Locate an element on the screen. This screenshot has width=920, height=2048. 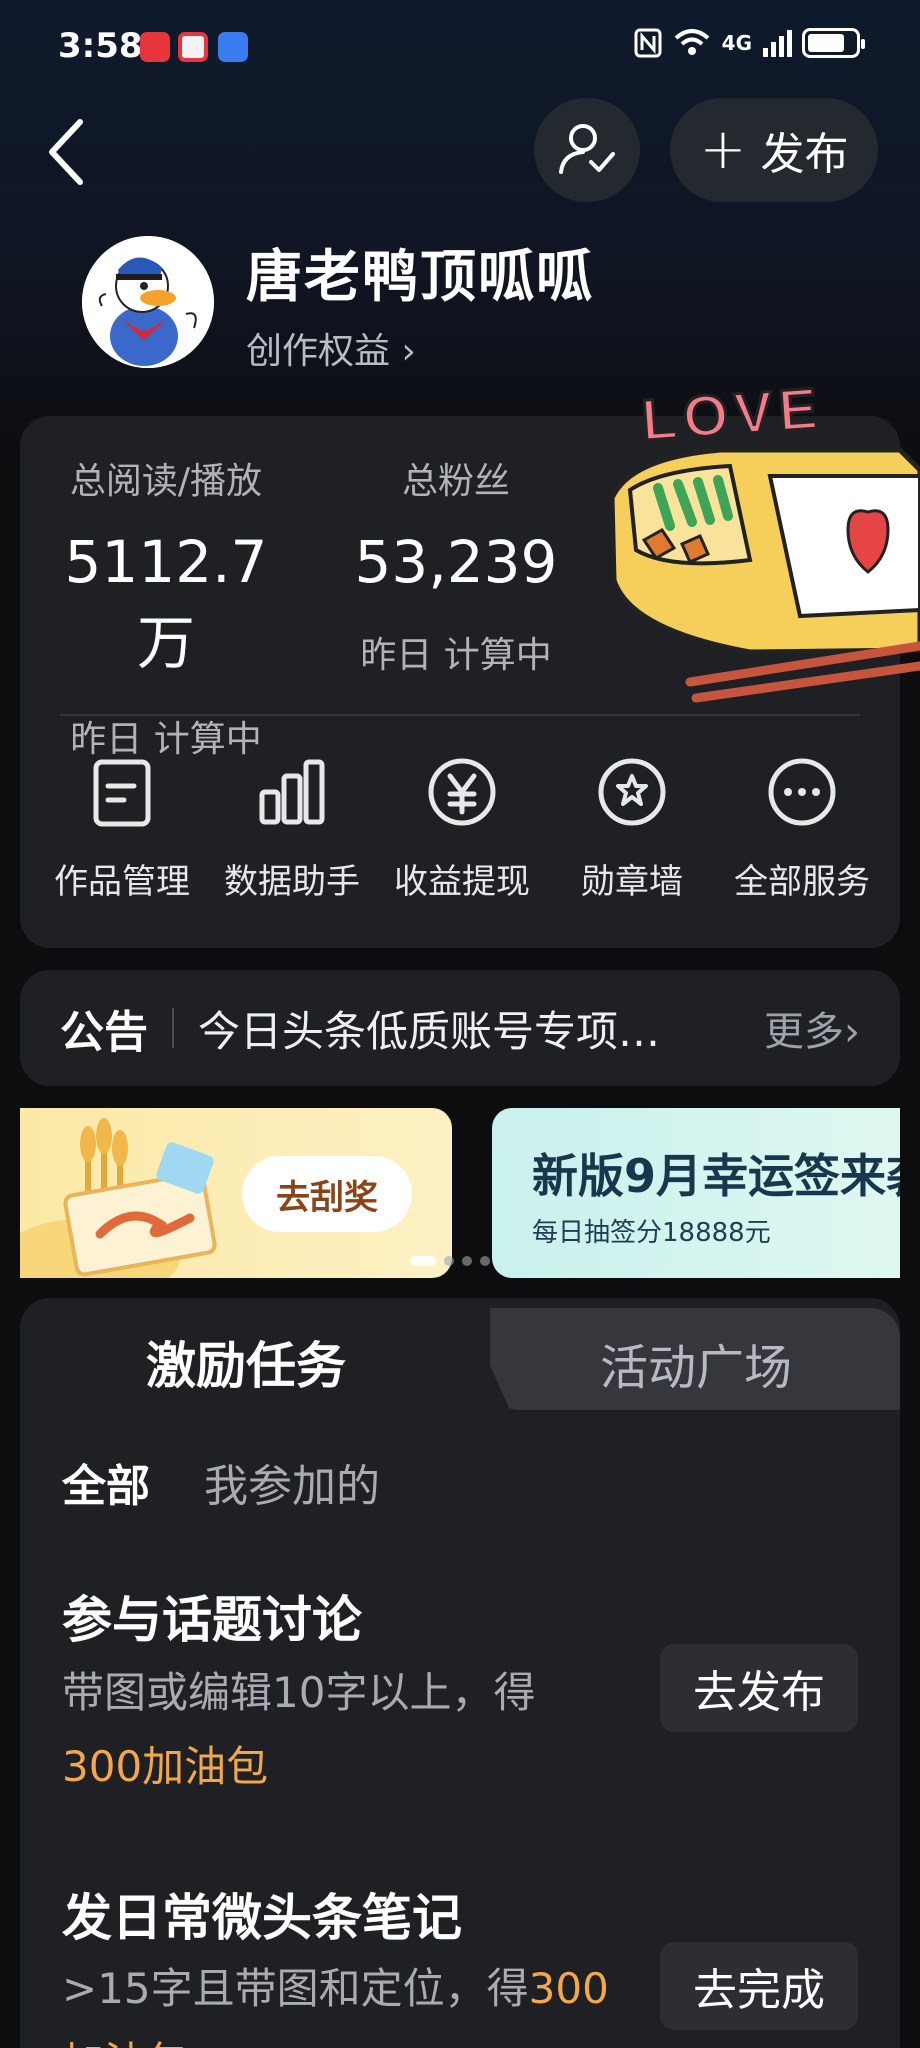
service-label: 勋章墙 is located at coordinates (632, 882).